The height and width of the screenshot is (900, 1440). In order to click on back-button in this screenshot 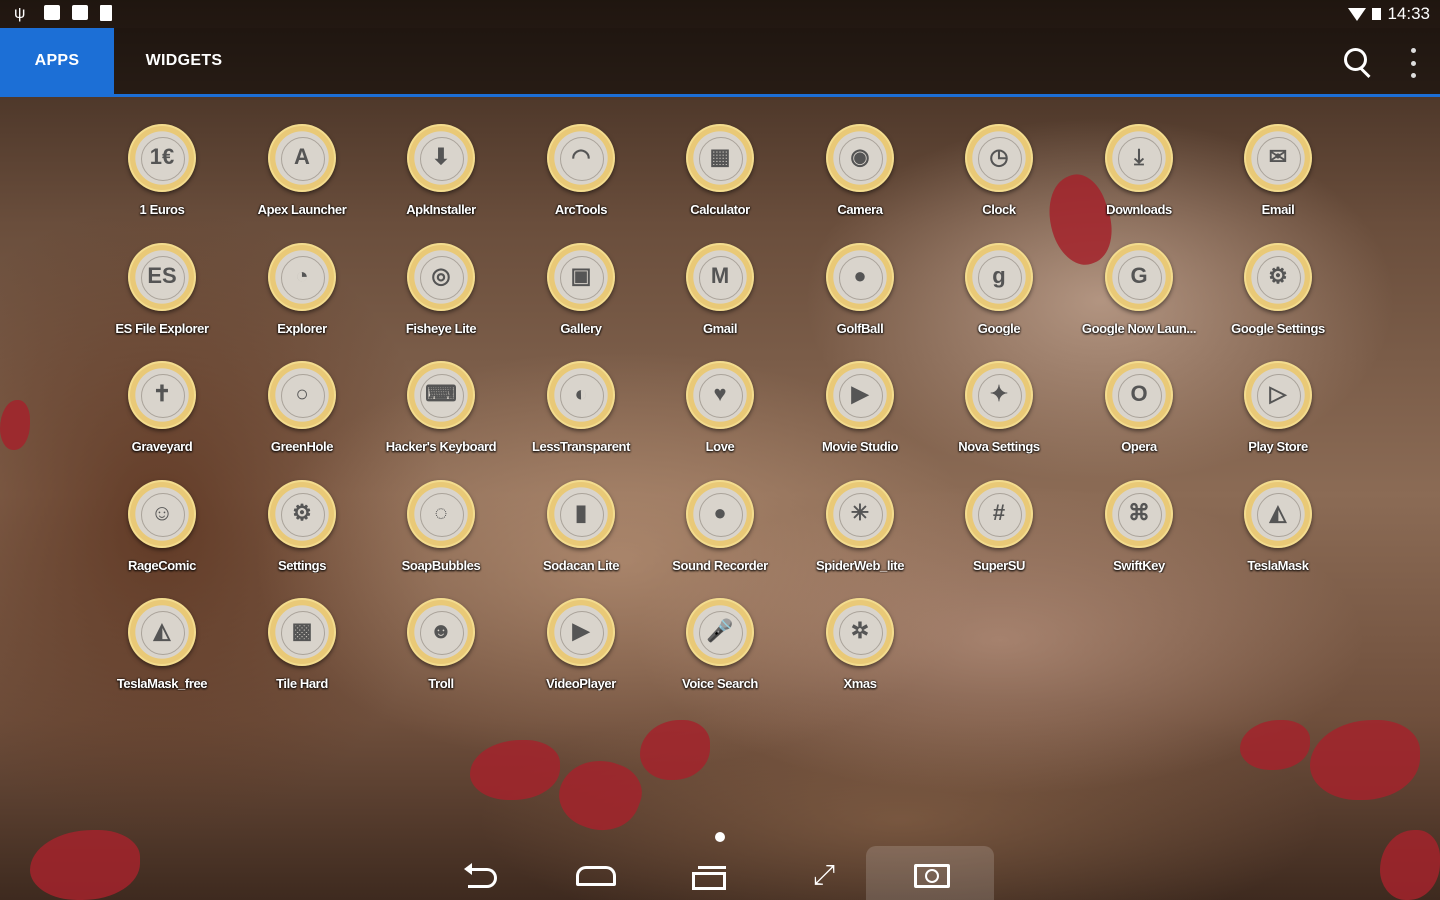, I will do `click(482, 875)`.